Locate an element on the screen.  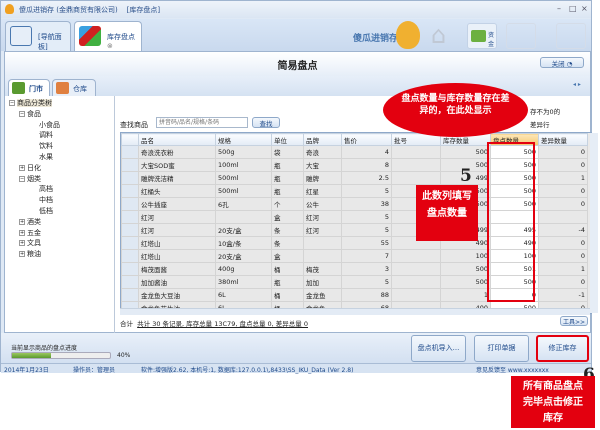
row-header-corner is located at coordinates (130, 139).